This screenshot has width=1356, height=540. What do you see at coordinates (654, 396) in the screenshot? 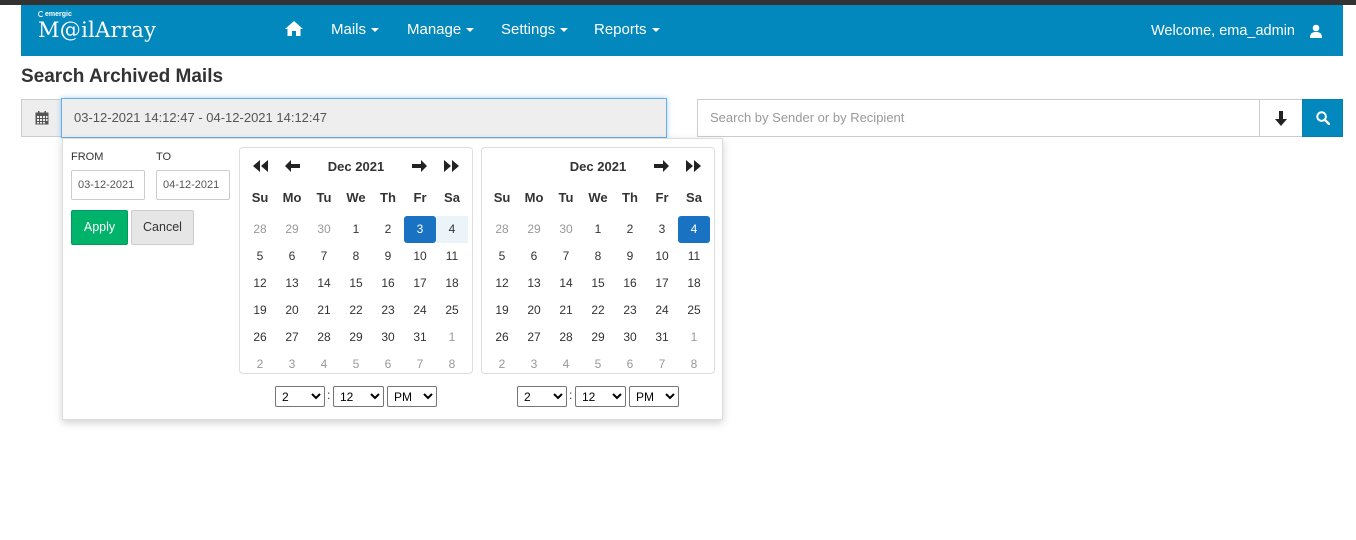
I see `end-ampm-select: PM` at bounding box center [654, 396].